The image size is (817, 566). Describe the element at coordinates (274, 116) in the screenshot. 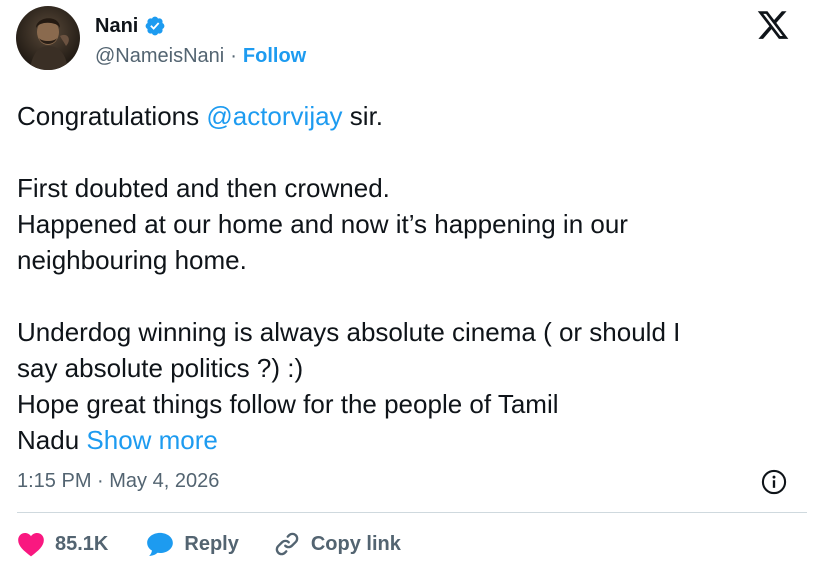

I see `mention-link: @actorvijay` at that location.